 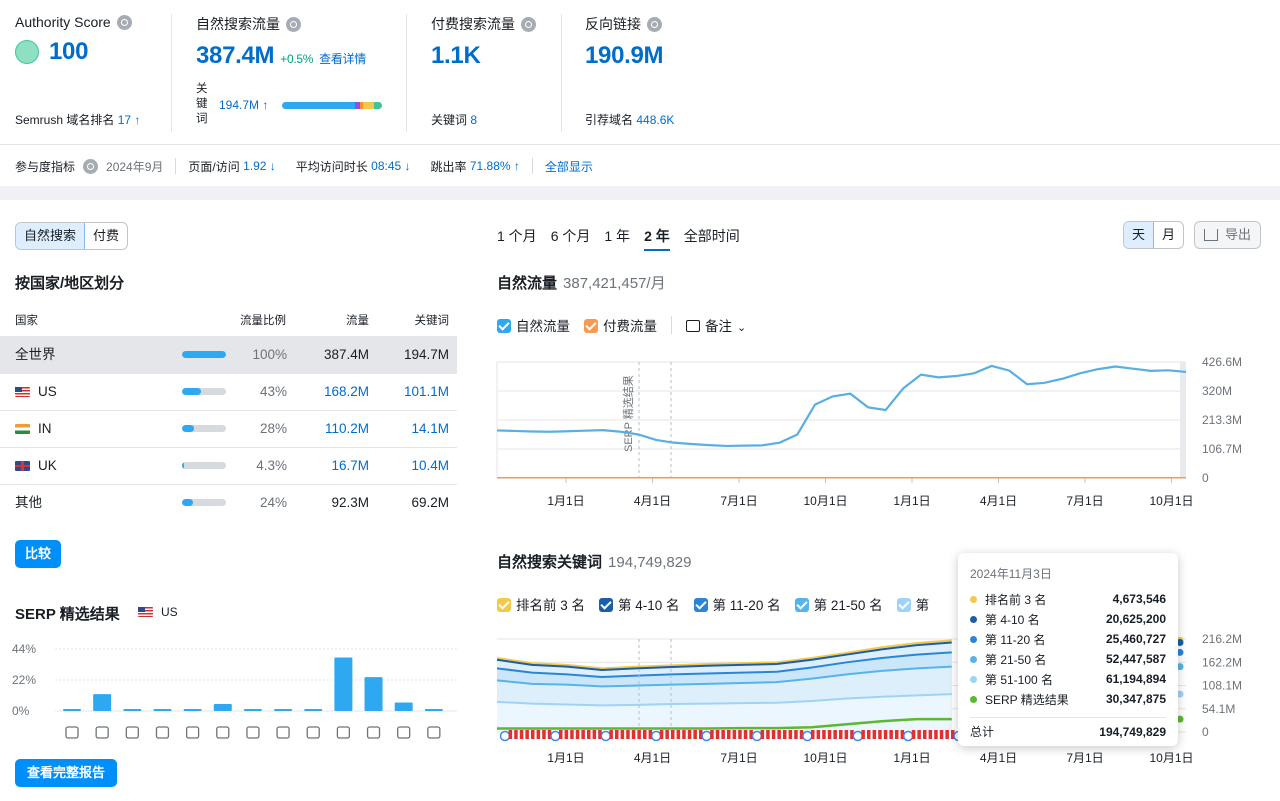 What do you see at coordinates (1139, 235) in the screenshot?
I see `day-button: 天` at bounding box center [1139, 235].